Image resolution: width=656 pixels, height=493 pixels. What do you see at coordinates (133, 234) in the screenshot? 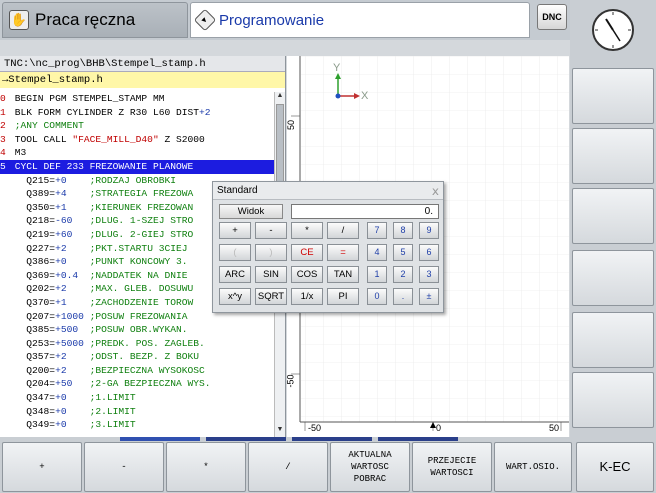
I see `line-text: ;DLUG. 2-GIEJ STRO` at bounding box center [133, 234].